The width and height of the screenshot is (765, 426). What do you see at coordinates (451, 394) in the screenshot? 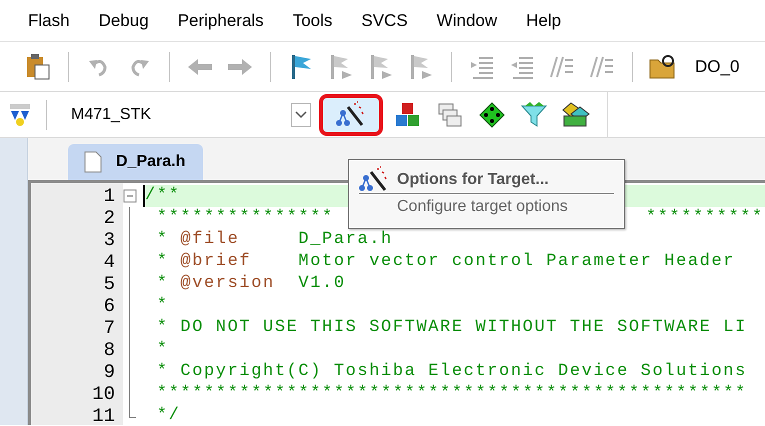
I see `code-comment: **************************************************` at bounding box center [451, 394].